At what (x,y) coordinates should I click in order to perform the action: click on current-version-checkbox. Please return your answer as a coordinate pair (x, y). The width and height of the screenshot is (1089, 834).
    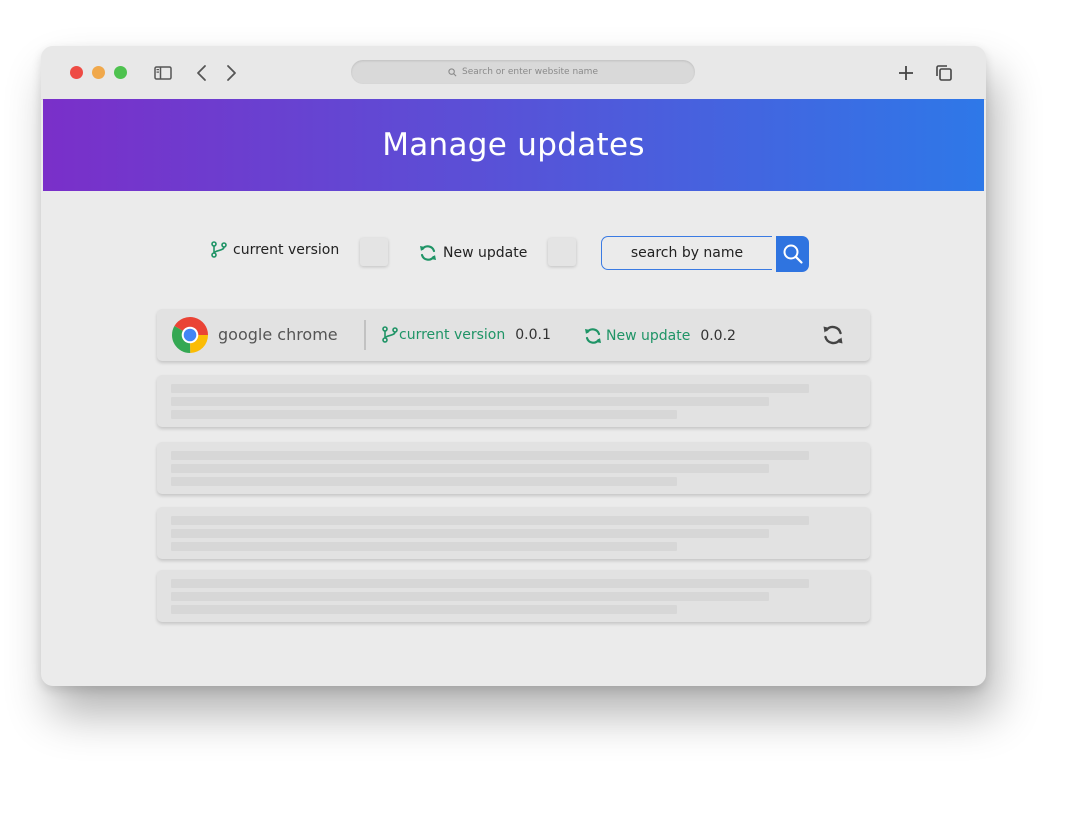
    Looking at the image, I should click on (374, 252).